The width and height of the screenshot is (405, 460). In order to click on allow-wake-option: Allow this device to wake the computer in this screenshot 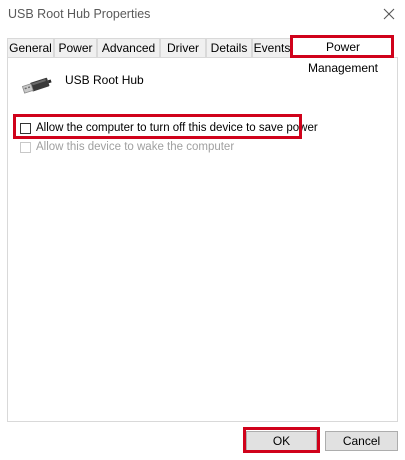, I will do `click(127, 147)`.